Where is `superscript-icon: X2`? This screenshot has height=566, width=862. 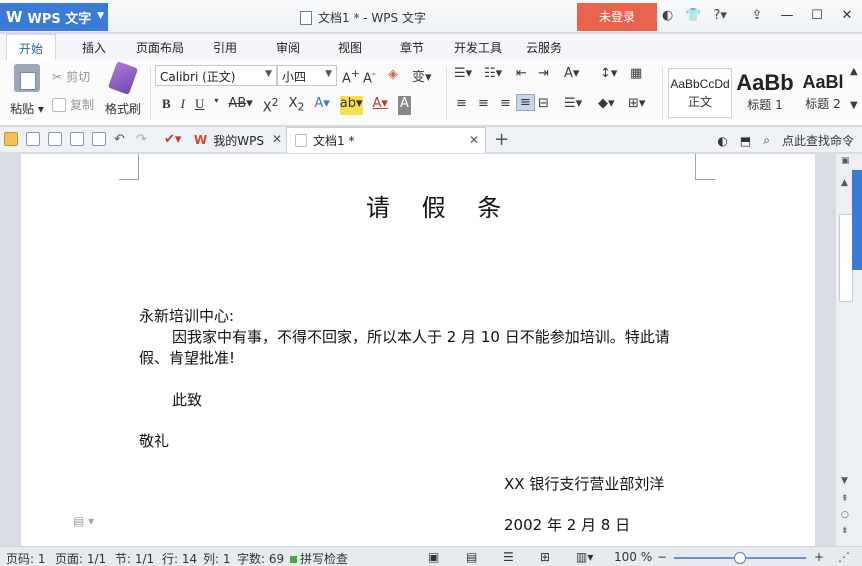 superscript-icon: X2 is located at coordinates (271, 105).